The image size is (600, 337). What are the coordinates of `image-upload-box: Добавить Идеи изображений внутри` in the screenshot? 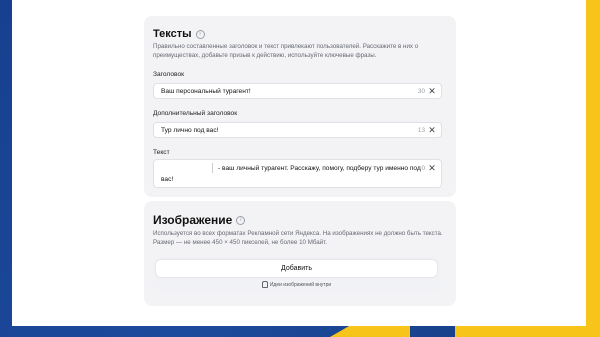 It's located at (296, 274).